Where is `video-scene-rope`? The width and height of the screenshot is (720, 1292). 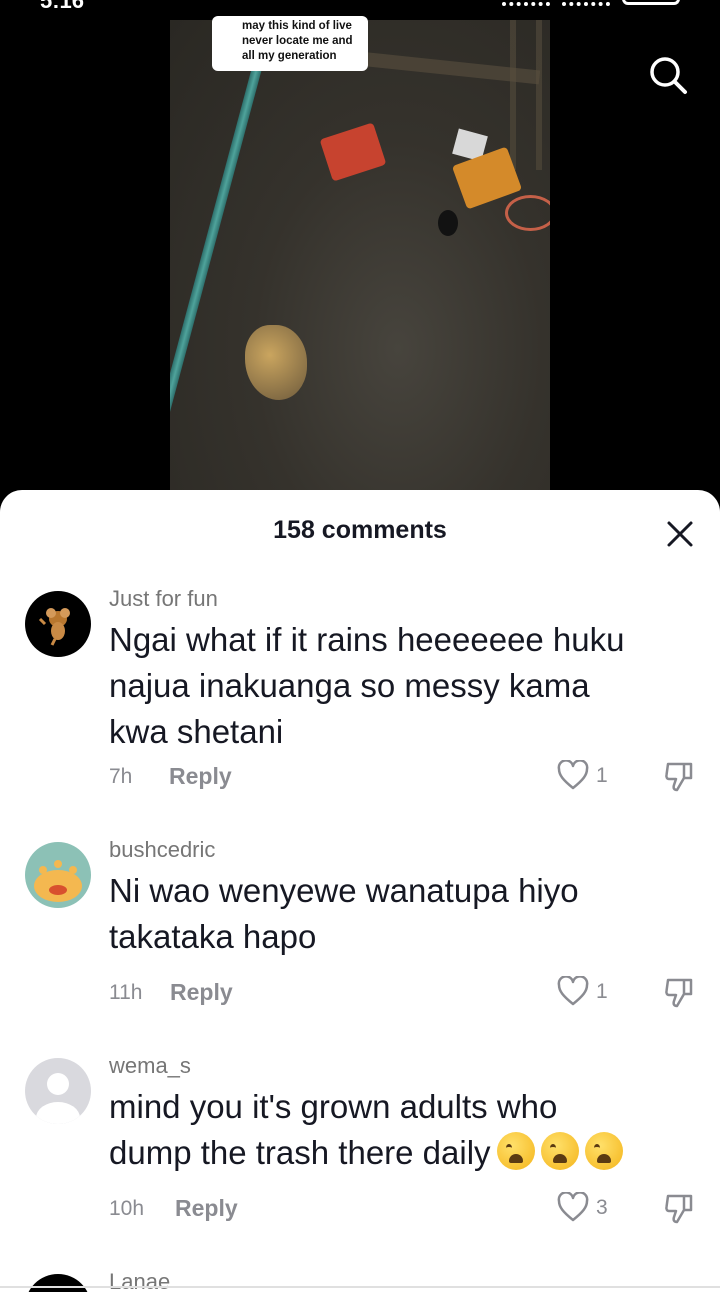
video-scene-rope is located at coordinates (527, 213).